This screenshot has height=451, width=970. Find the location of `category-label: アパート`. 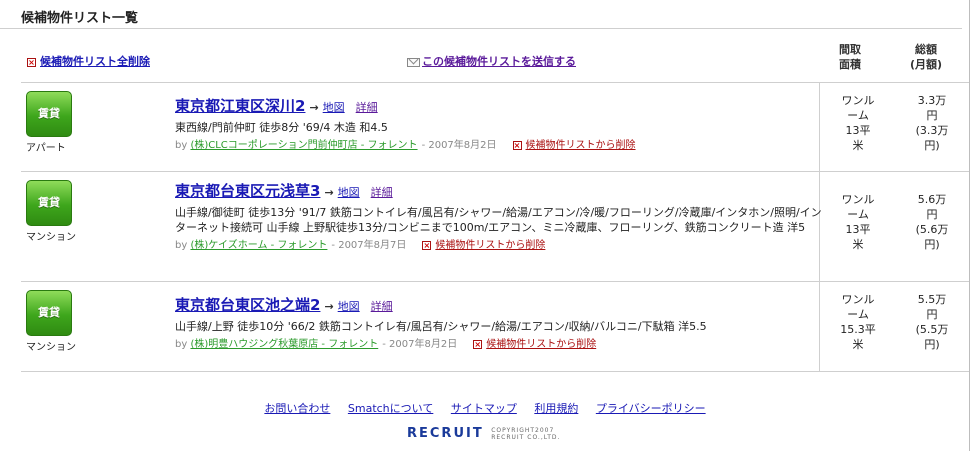

category-label: アパート is located at coordinates (46, 148).